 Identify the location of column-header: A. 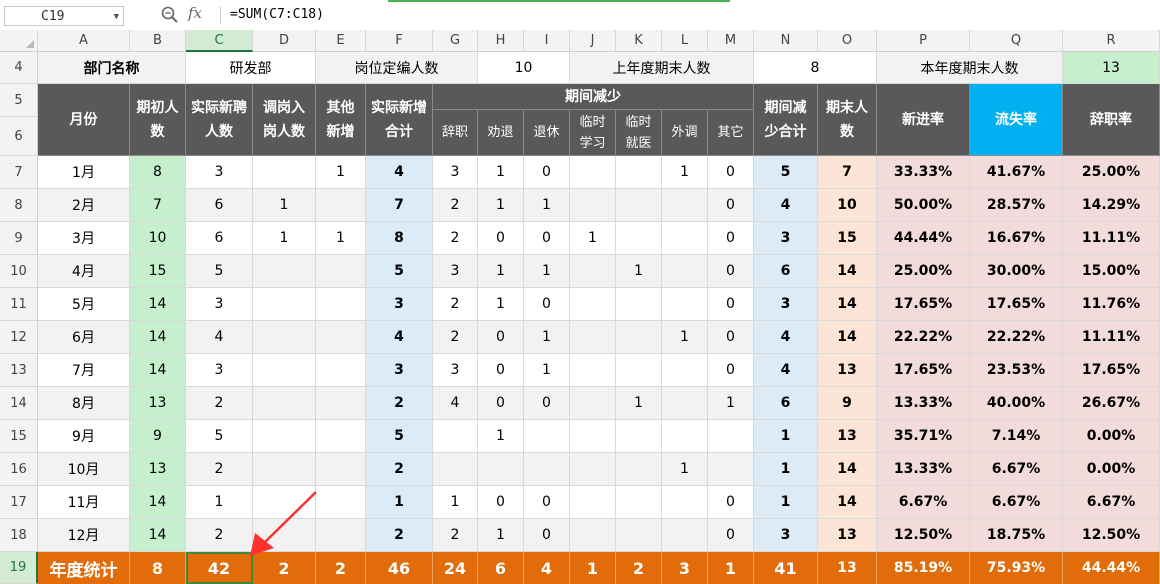
(84, 41).